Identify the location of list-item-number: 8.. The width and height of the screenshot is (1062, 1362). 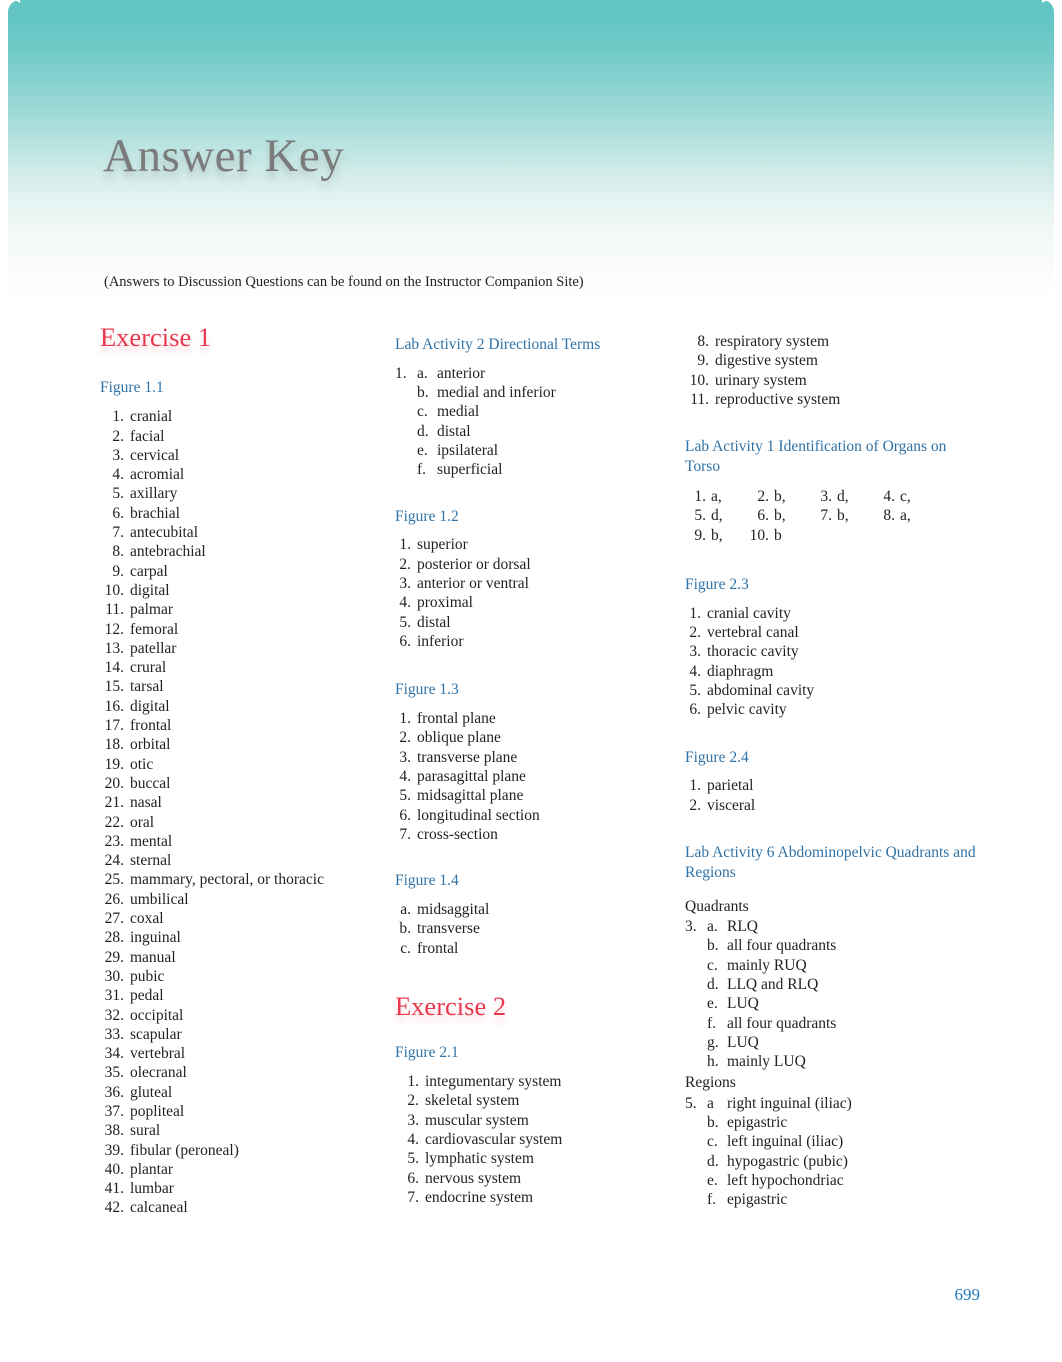
(118, 552).